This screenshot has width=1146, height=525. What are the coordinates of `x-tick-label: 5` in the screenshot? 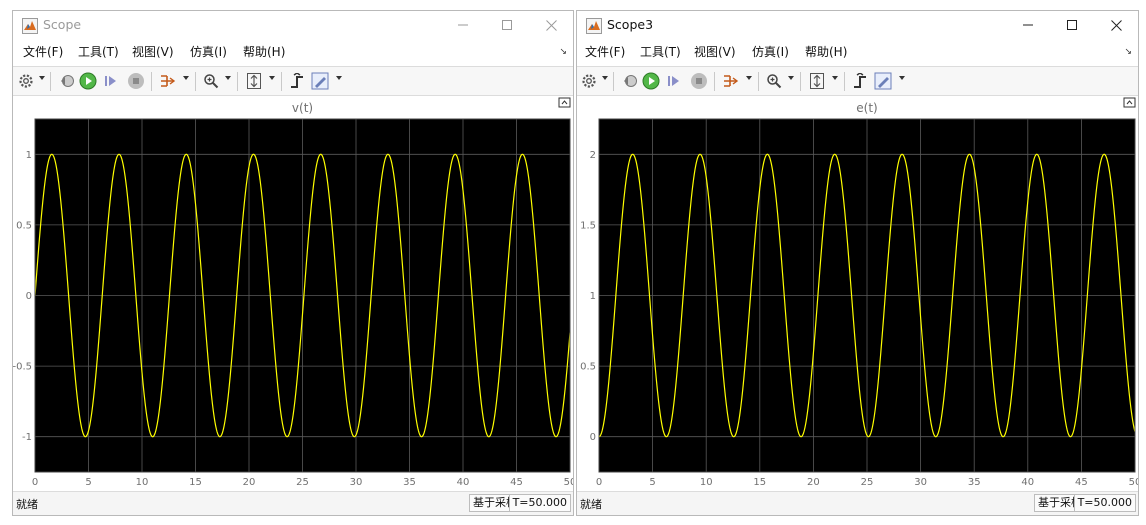 It's located at (652, 482).